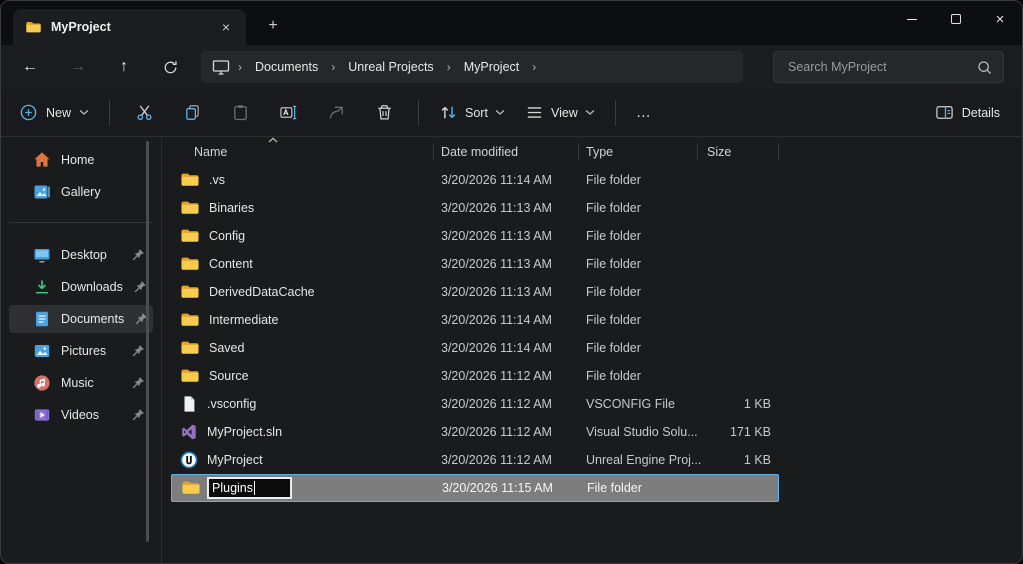 The width and height of the screenshot is (1023, 564). Describe the element at coordinates (84, 351) in the screenshot. I see `sidebar-item-label: Pictures` at that location.